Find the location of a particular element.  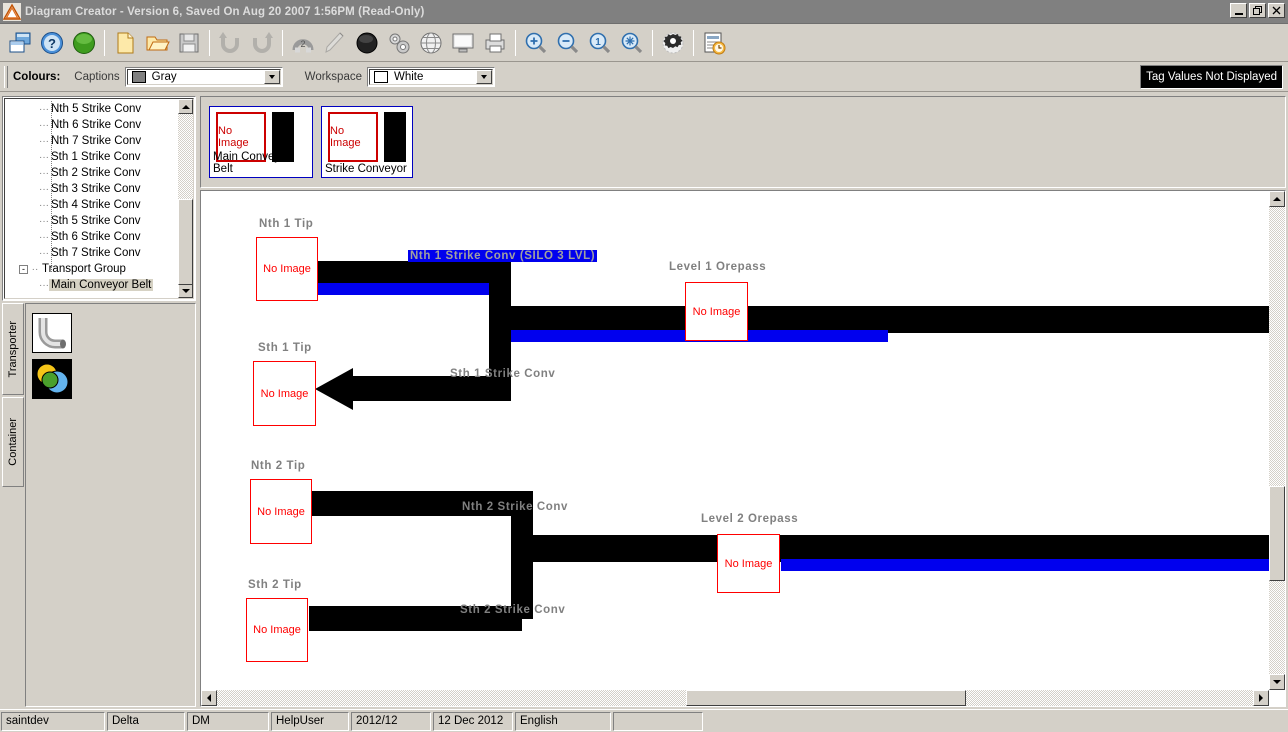

label-level-1-orepass: Level 1 Orepass is located at coordinates (717, 267).